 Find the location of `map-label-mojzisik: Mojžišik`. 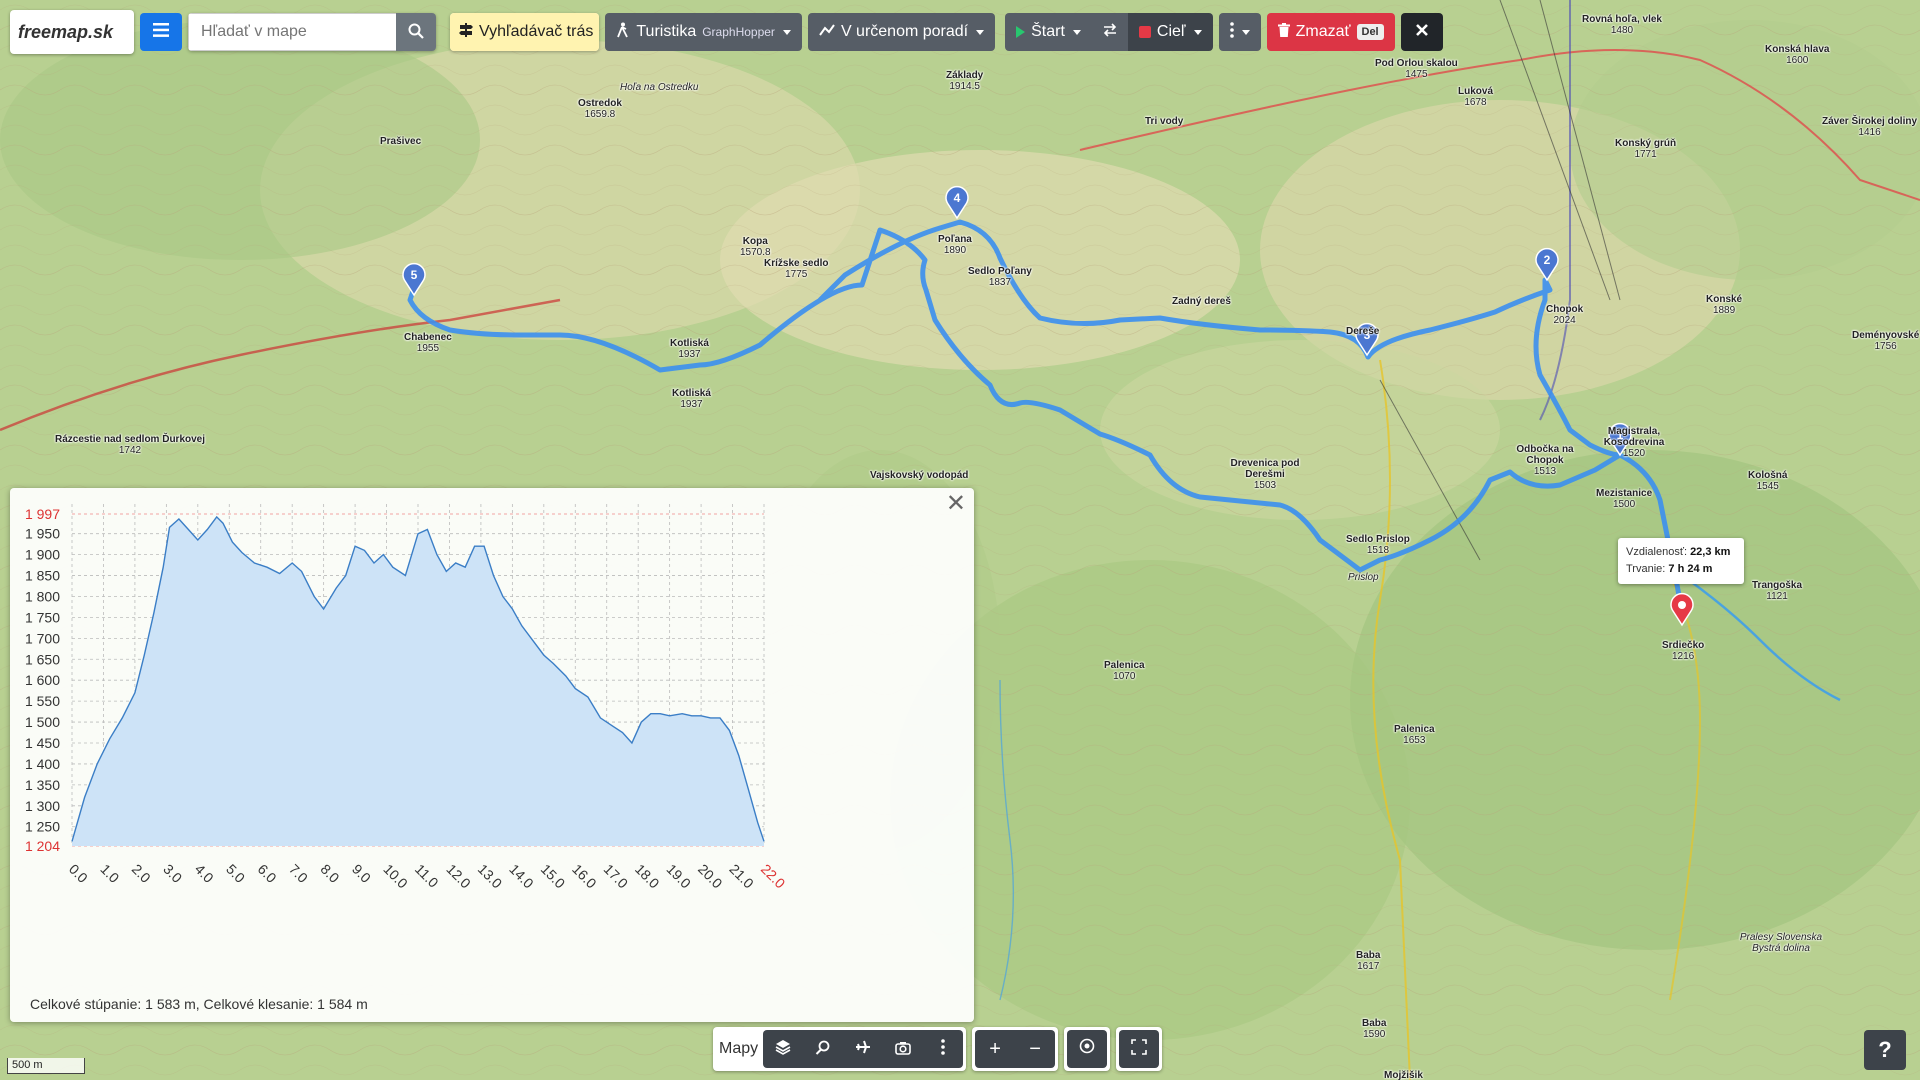

map-label-mojzisik: Mojžišik is located at coordinates (1403, 1075).